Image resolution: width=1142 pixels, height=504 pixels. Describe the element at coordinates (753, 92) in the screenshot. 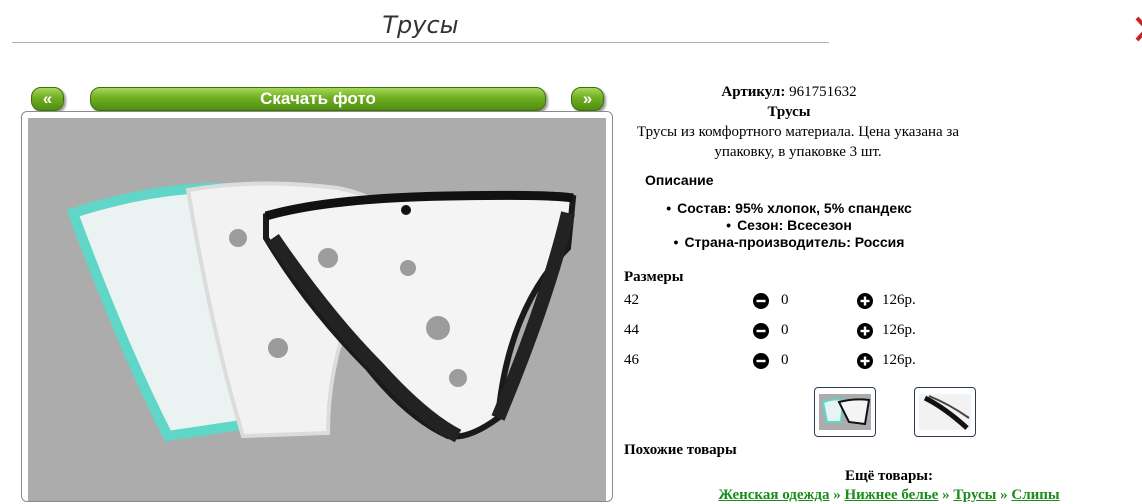

I see `article-label: Артикул:` at that location.